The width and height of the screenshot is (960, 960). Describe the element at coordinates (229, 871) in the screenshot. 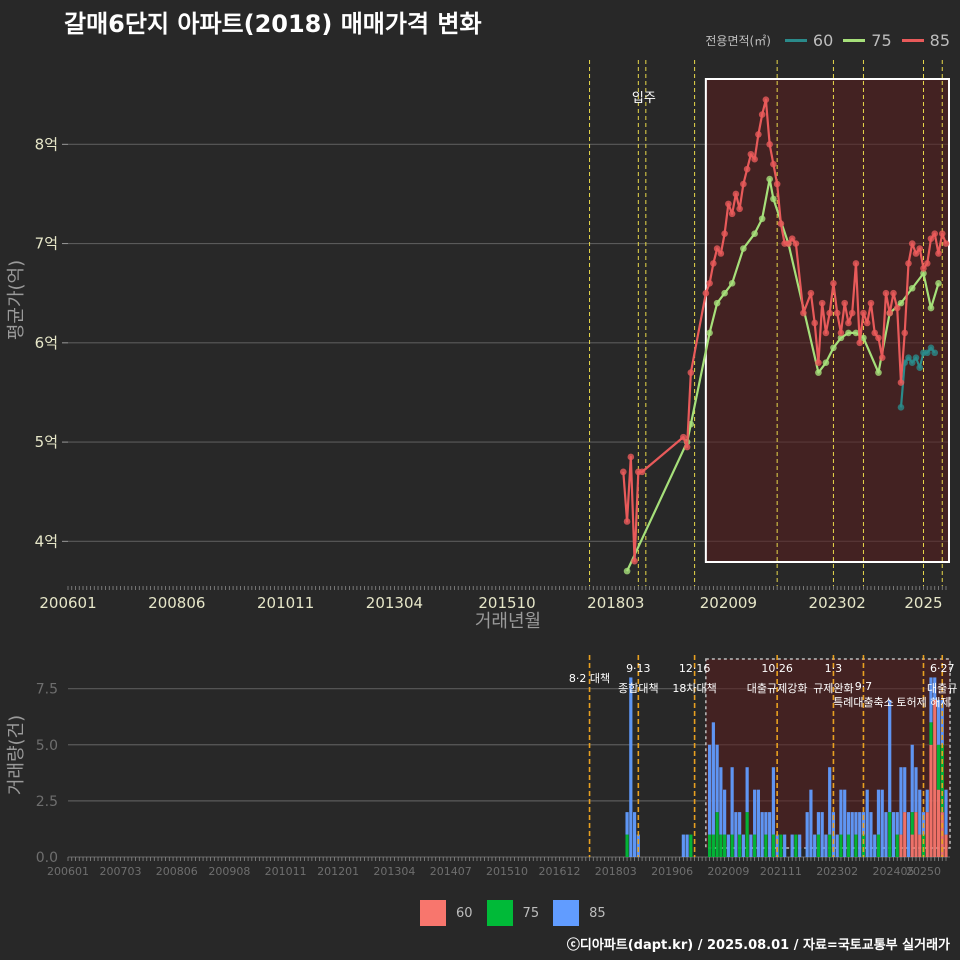

I see `volume-x-tick-label: 200908` at that location.